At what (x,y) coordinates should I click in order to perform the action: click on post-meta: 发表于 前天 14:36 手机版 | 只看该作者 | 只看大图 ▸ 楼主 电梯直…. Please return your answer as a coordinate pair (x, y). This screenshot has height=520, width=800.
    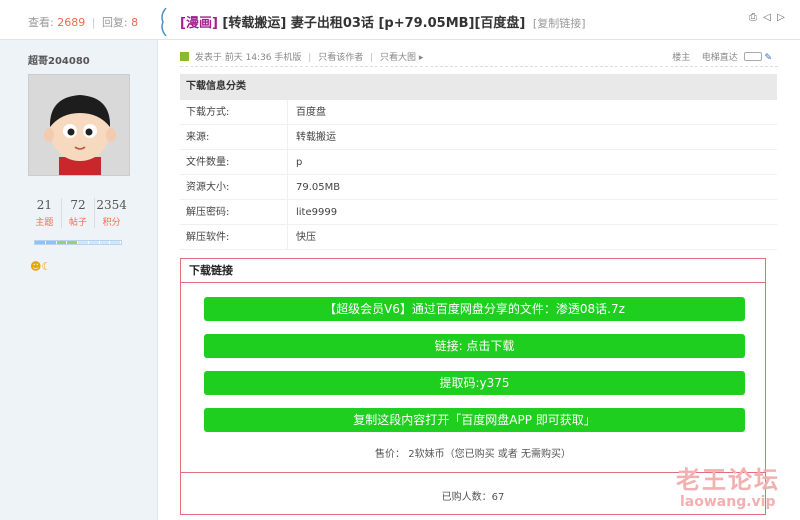
    Looking at the image, I should click on (480, 57).